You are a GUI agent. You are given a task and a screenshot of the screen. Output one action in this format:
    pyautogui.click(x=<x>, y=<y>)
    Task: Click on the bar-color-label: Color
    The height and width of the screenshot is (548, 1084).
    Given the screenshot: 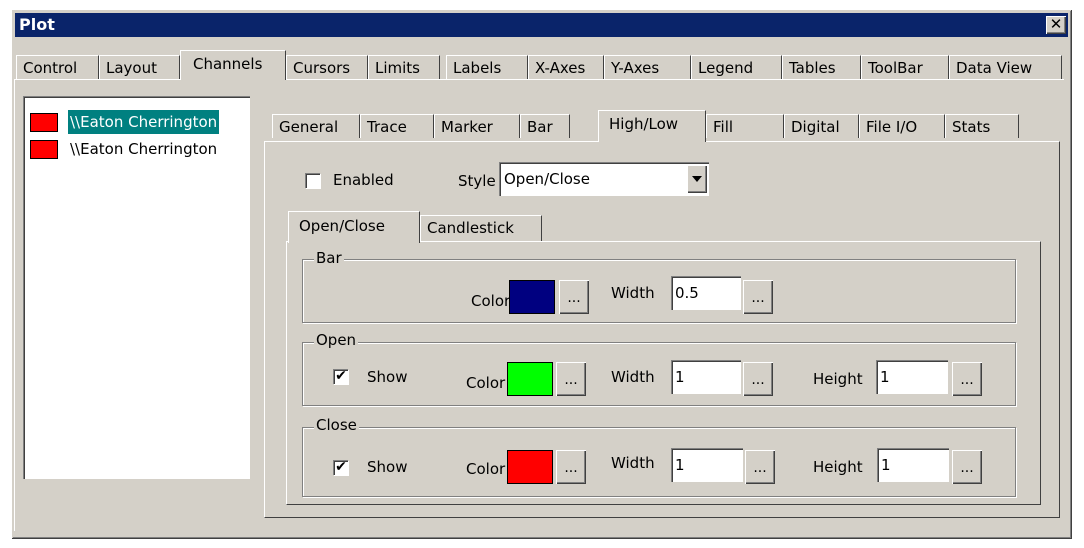 What is the action you would take?
    pyautogui.click(x=491, y=301)
    